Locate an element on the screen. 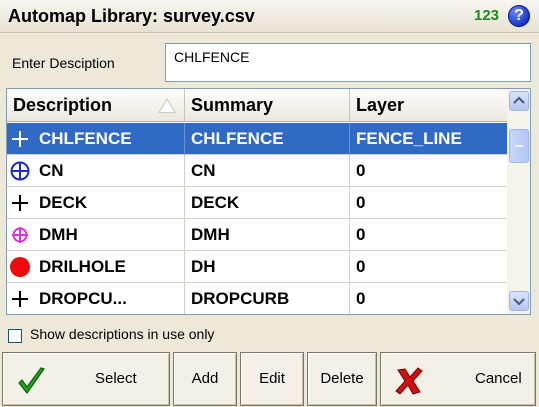 This screenshot has height=407, width=539. cell-description: CHLFENCE is located at coordinates (96, 139).